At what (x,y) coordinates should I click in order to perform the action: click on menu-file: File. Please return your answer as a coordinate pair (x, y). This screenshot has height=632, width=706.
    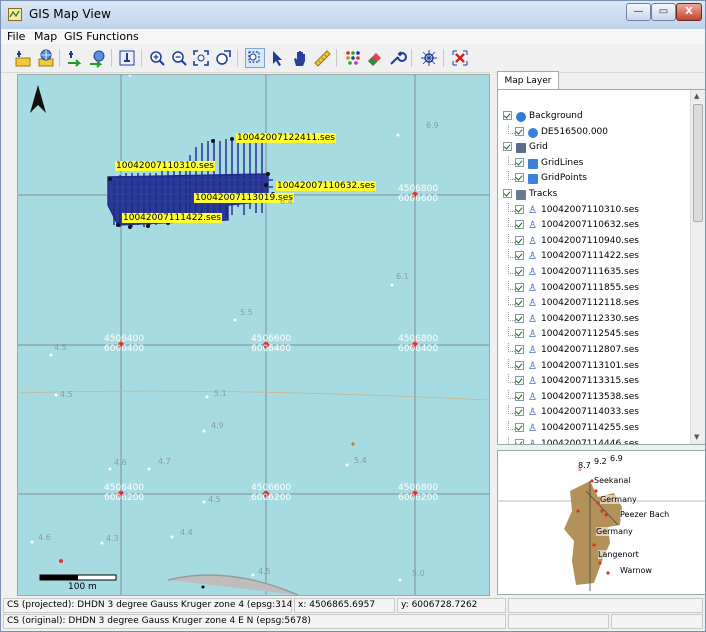
    Looking at the image, I should click on (16, 36).